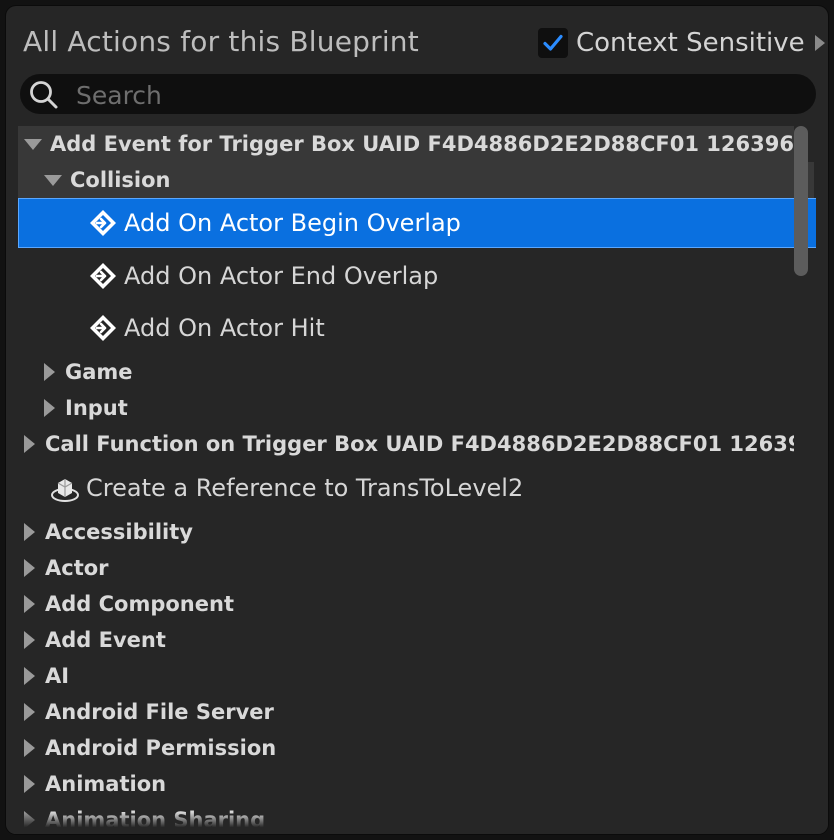  What do you see at coordinates (44, 95) in the screenshot?
I see `search-icon` at bounding box center [44, 95].